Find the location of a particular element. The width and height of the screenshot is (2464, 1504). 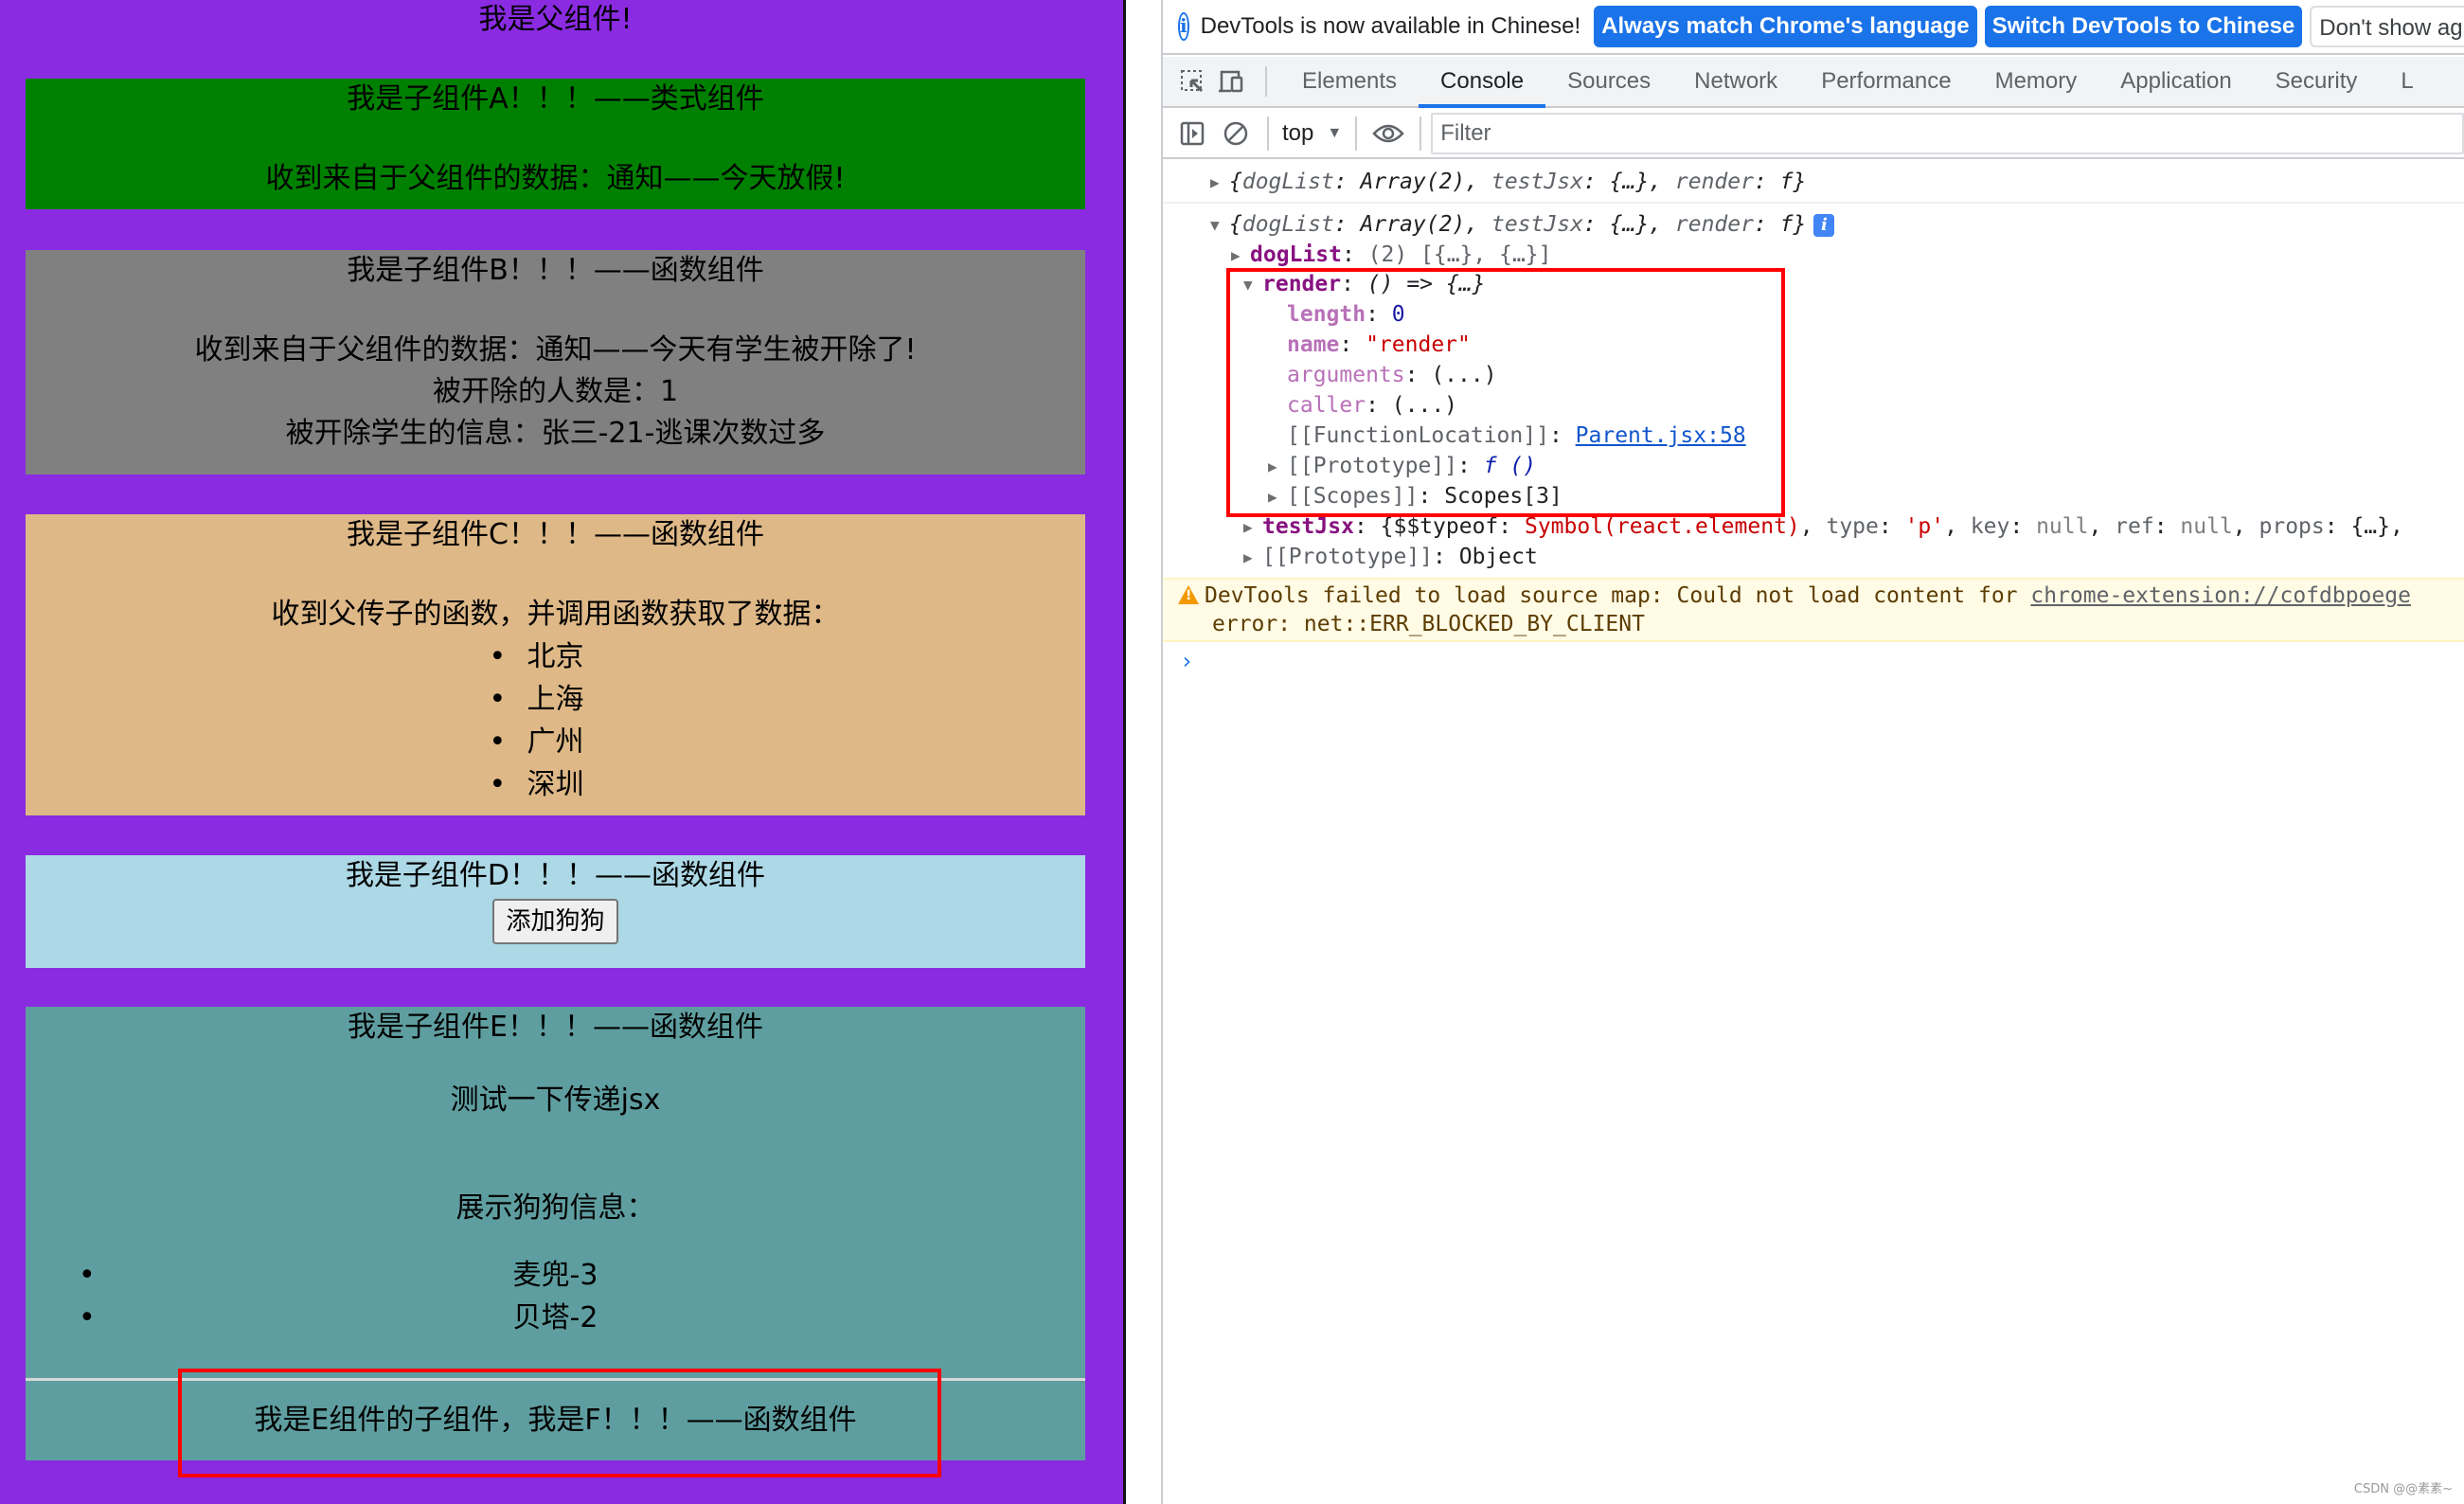

object-key: type is located at coordinates (1852, 526).